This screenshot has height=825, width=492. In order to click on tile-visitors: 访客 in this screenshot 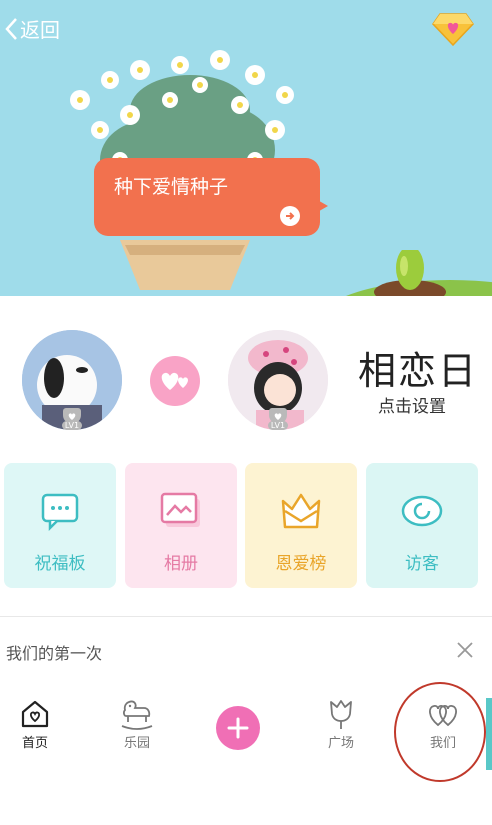, I will do `click(422, 525)`.